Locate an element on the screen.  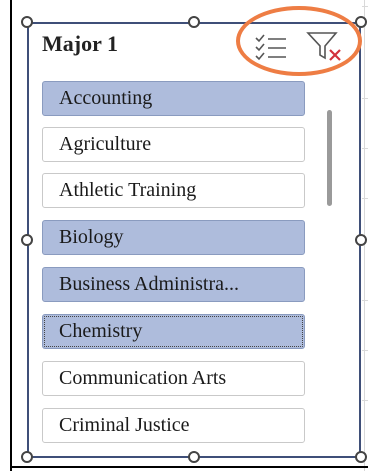
resize-handle-middle-right is located at coordinates (361, 240).